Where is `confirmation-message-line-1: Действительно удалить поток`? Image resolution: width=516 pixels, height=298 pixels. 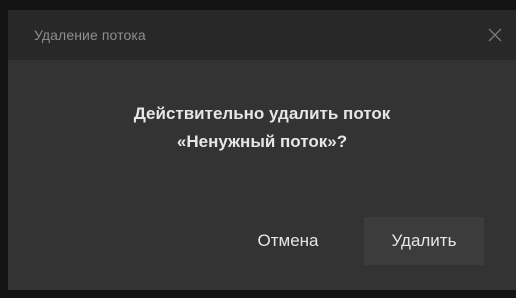
confirmation-message-line-1: Действительно удалить поток is located at coordinates (262, 113).